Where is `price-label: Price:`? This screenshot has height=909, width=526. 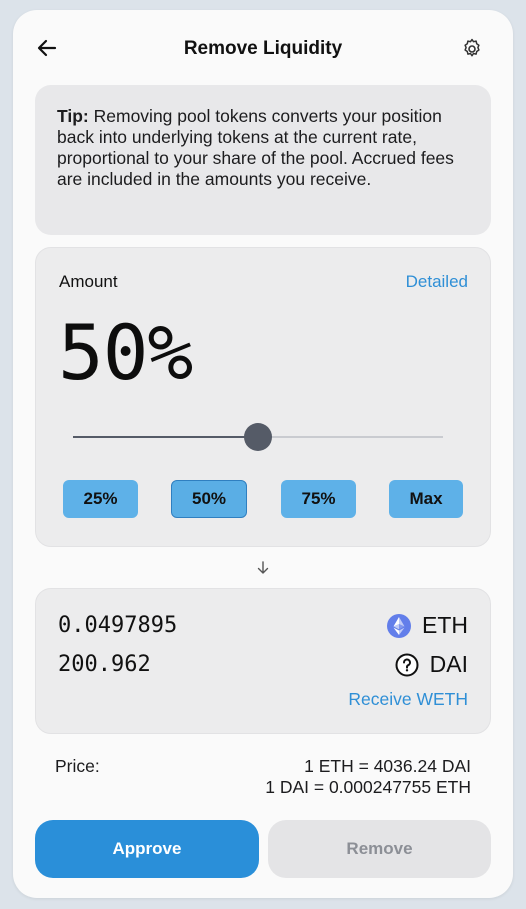
price-label: Price: is located at coordinates (77, 766).